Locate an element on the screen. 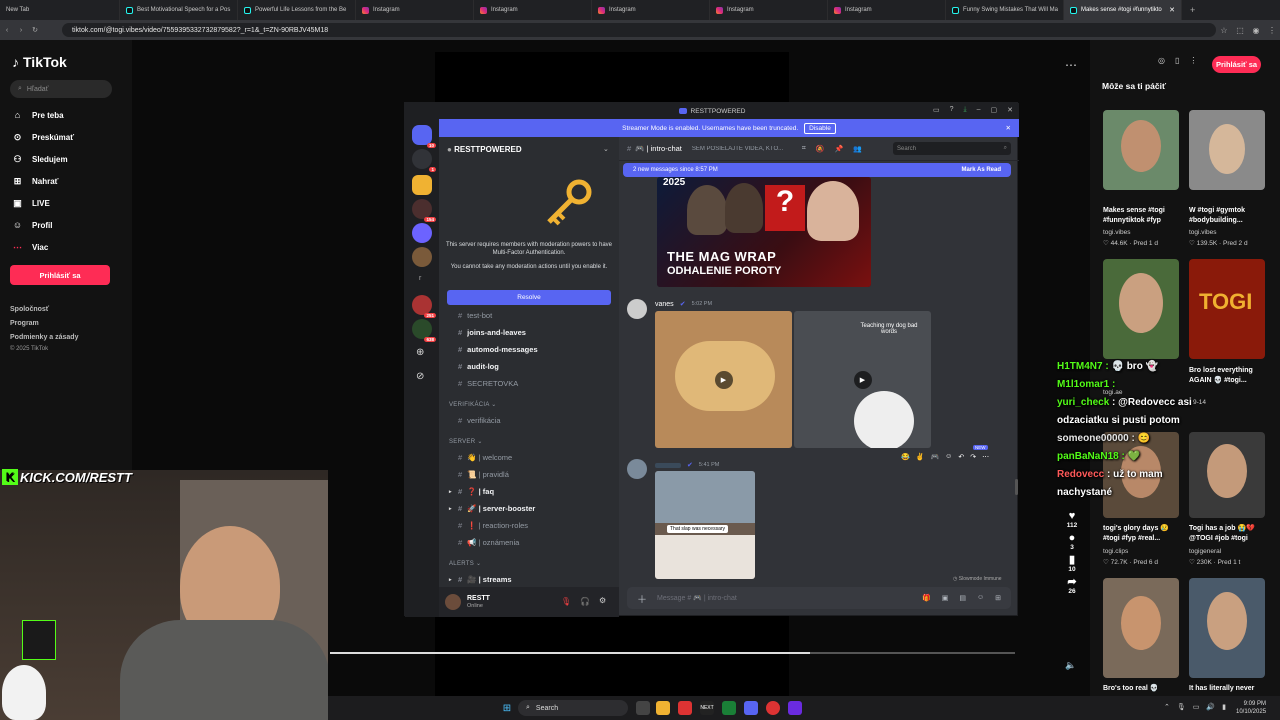 This screenshot has width=1280, height=720. nav-profile: ☺ Profil is located at coordinates (32, 225).